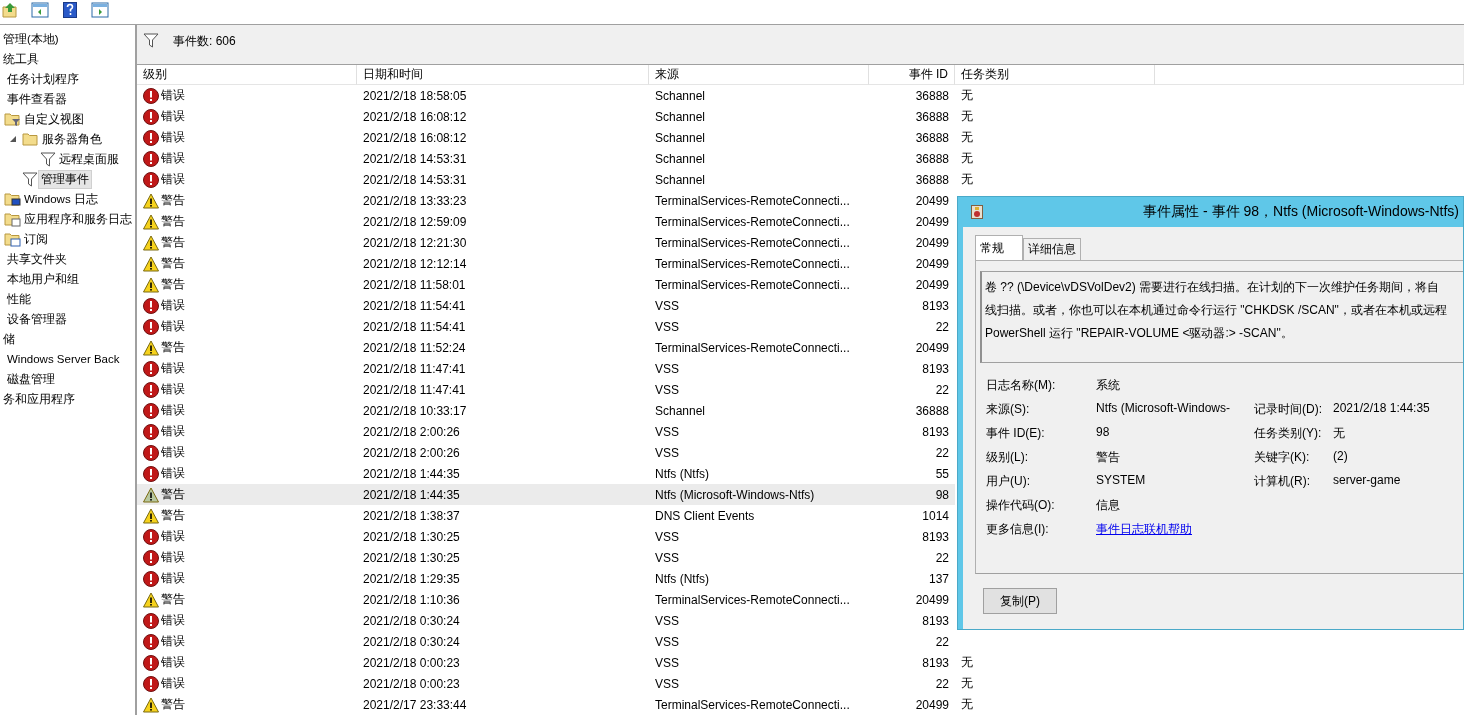  Describe the element at coordinates (1144, 530) in the screenshot. I see `help-link: 事件日志联机帮助` at that location.